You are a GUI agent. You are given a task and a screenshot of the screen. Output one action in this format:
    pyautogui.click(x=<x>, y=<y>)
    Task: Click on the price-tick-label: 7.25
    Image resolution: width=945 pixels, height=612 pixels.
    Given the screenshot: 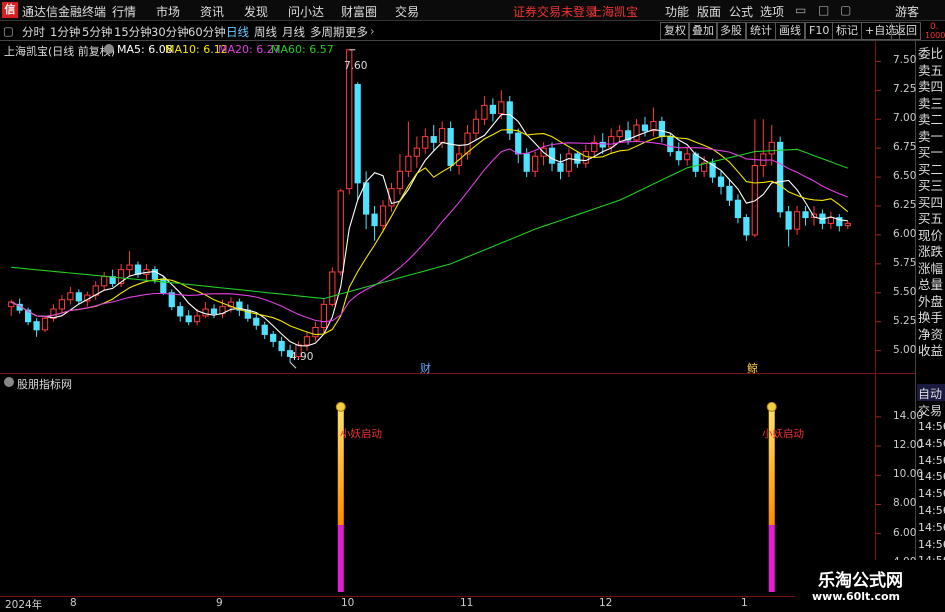 What is the action you would take?
    pyautogui.click(x=905, y=89)
    